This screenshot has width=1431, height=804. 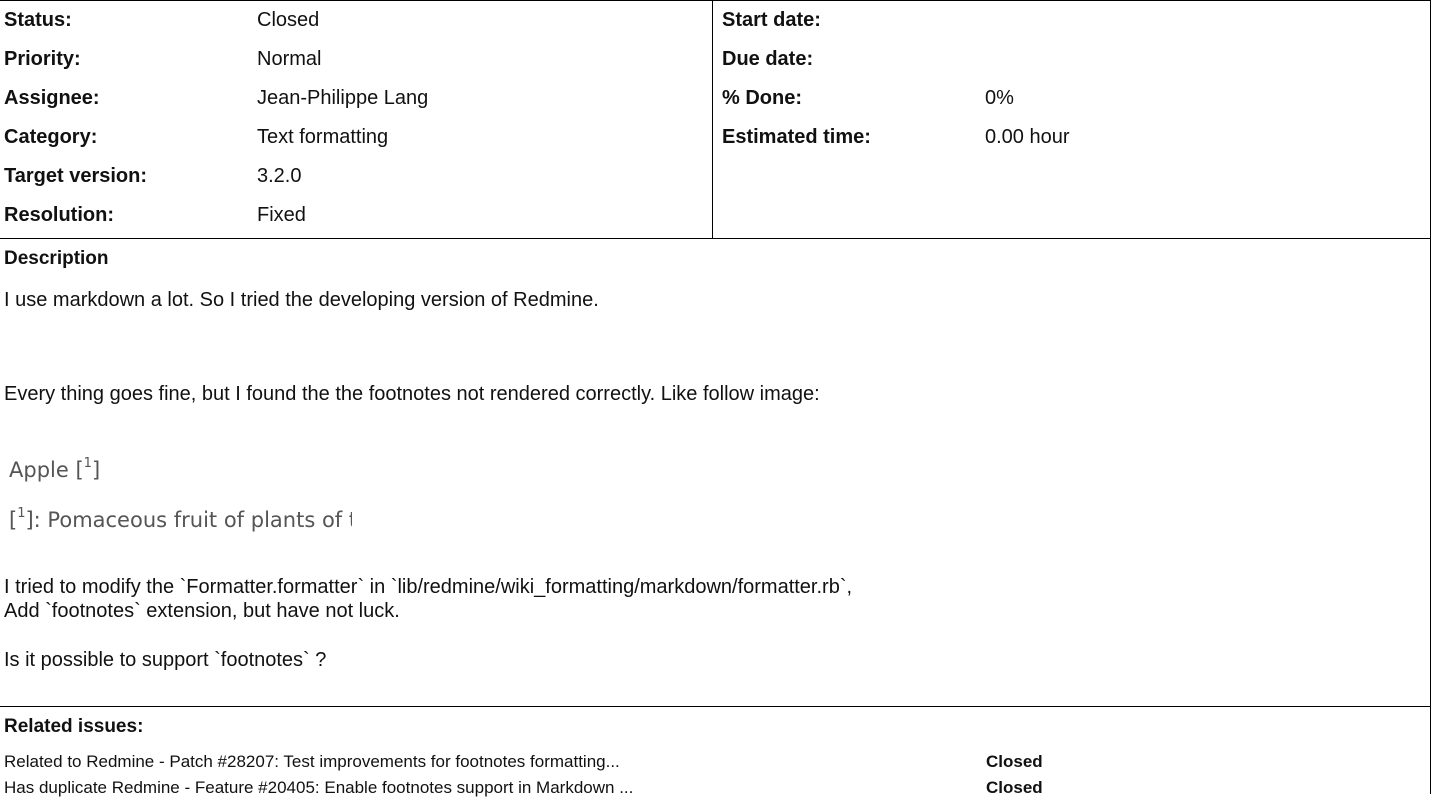 I want to click on attribute-status: Status: Closed, so click(x=356, y=19).